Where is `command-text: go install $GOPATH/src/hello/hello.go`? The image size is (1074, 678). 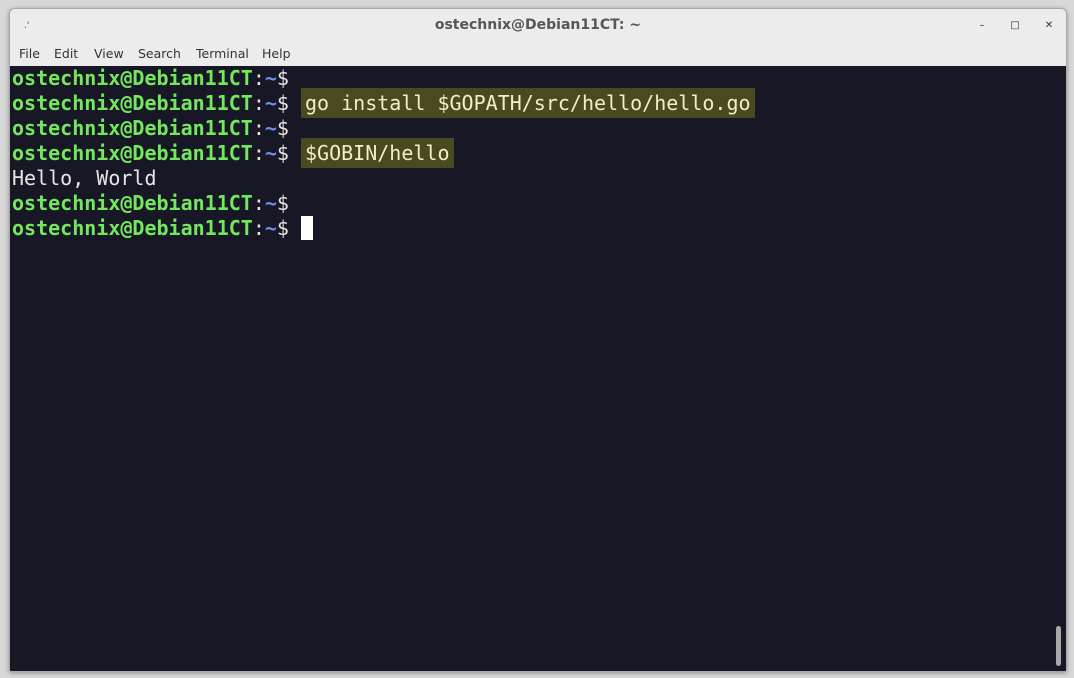
command-text: go install $GOPATH/src/hello/hello.go is located at coordinates (528, 103).